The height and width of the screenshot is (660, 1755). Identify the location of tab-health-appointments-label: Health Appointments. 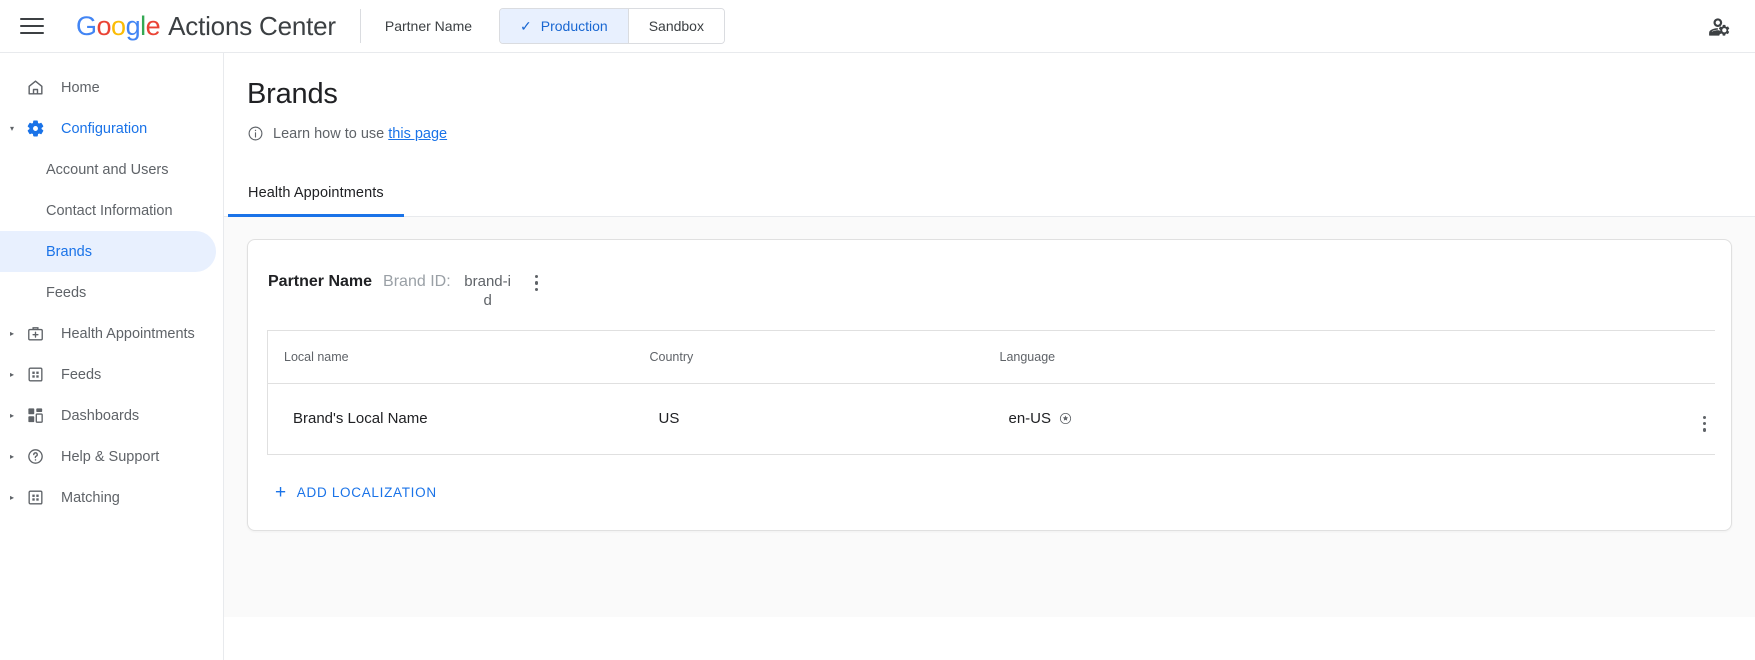
(316, 192).